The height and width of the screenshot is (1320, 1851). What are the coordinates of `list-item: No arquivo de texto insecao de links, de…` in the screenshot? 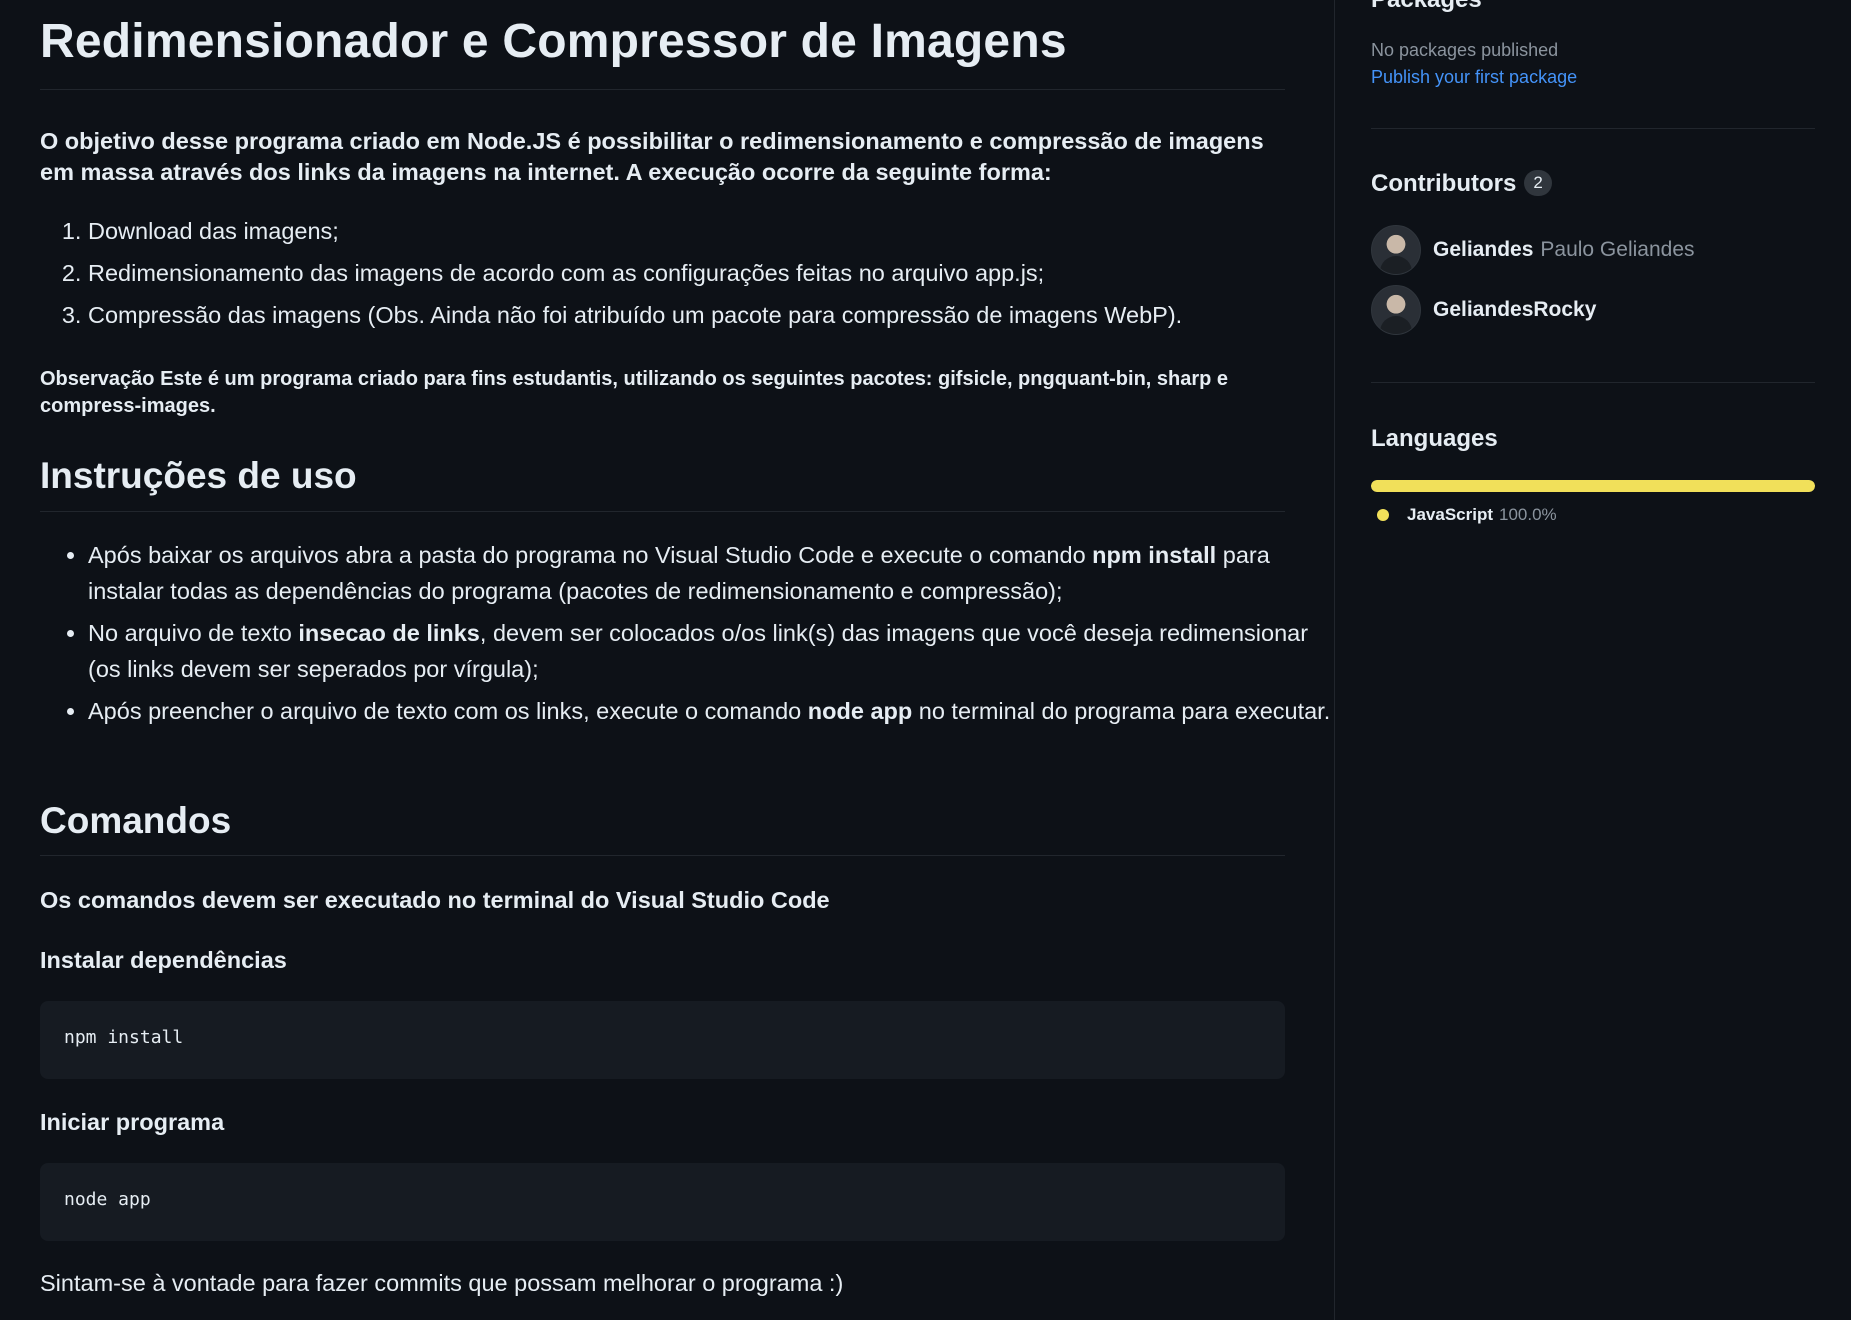 It's located at (710, 651).